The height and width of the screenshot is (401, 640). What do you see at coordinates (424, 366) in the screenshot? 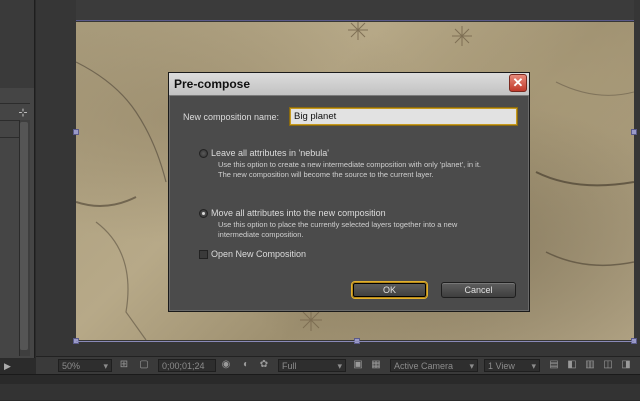
I see `camera-value: Active Camera` at bounding box center [424, 366].